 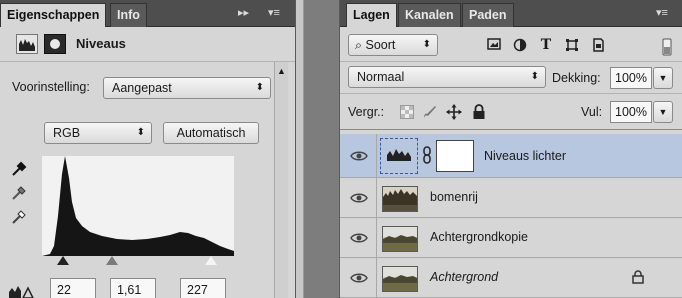 I want to click on shape-filter-icon, so click(x=572, y=45).